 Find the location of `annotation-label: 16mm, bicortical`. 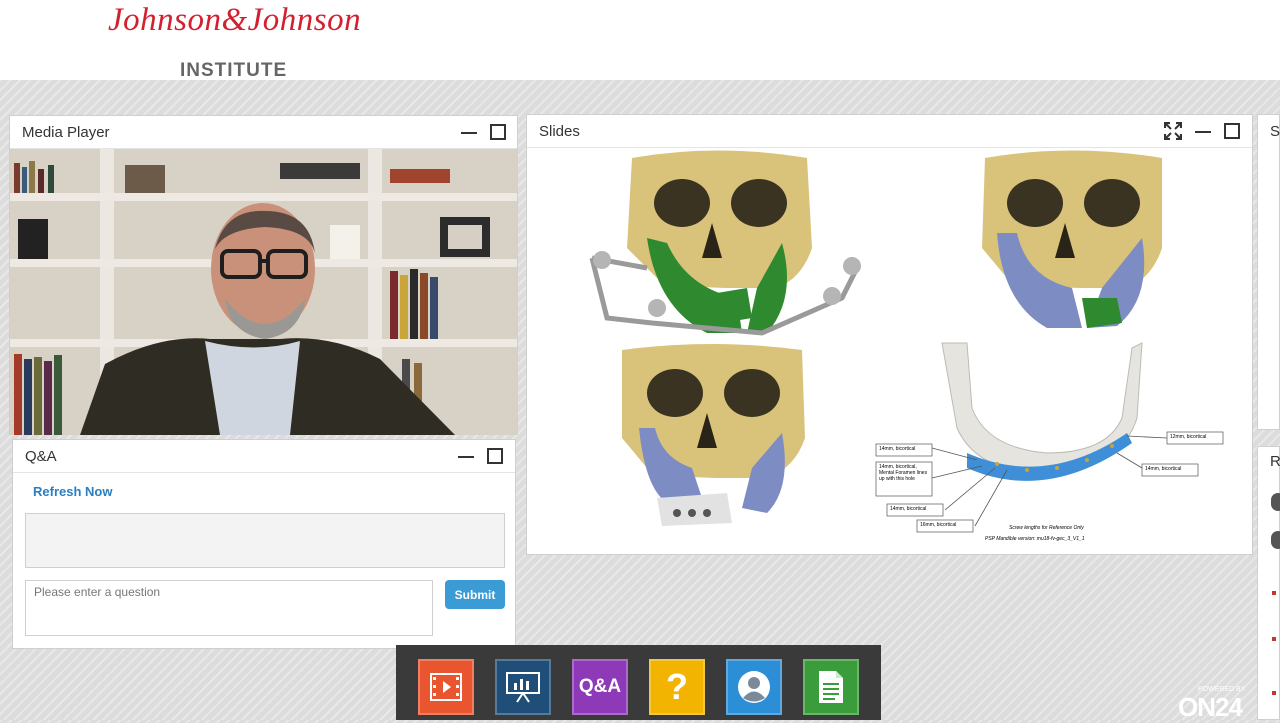

annotation-label: 16mm, bicortical is located at coordinates (938, 525).